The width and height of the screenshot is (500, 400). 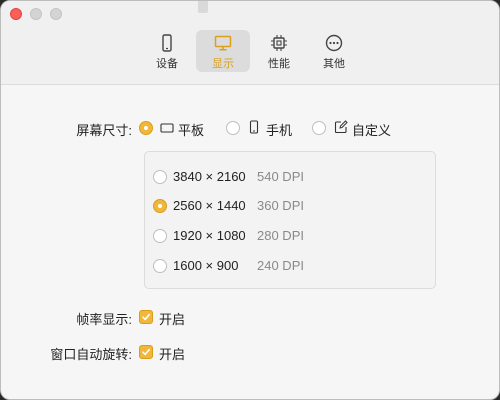 What do you see at coordinates (233, 128) in the screenshot?
I see `radio-phone` at bounding box center [233, 128].